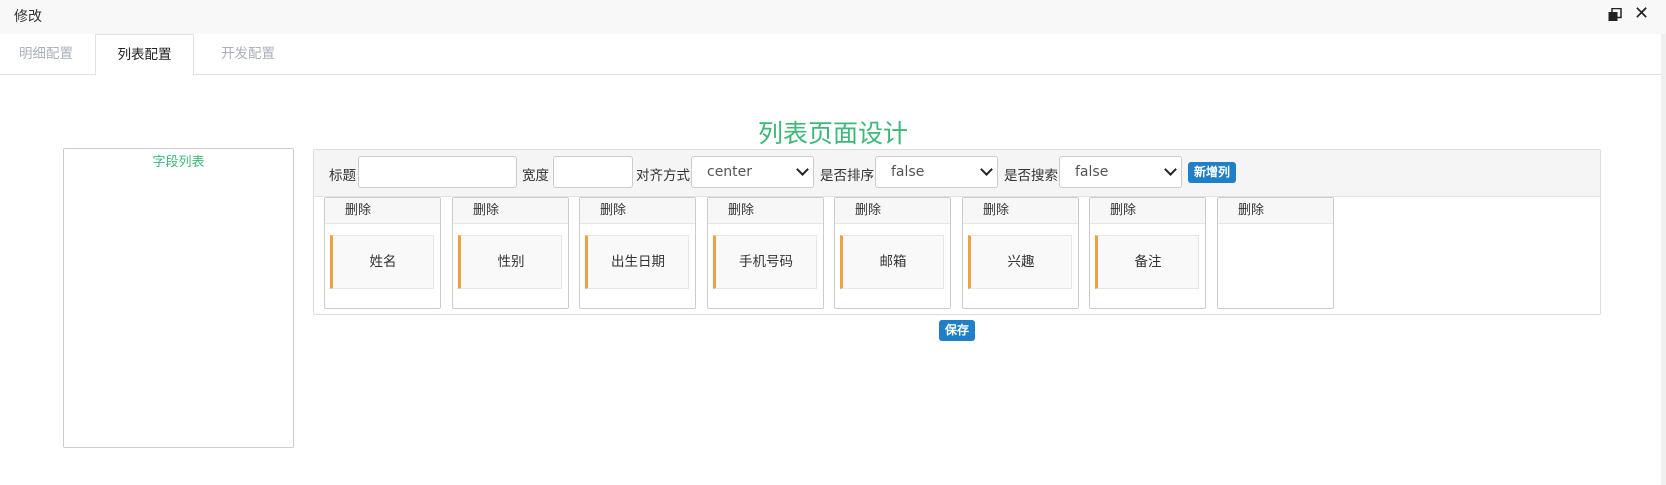  Describe the element at coordinates (342, 176) in the screenshot. I see `title-label: 标题` at that location.